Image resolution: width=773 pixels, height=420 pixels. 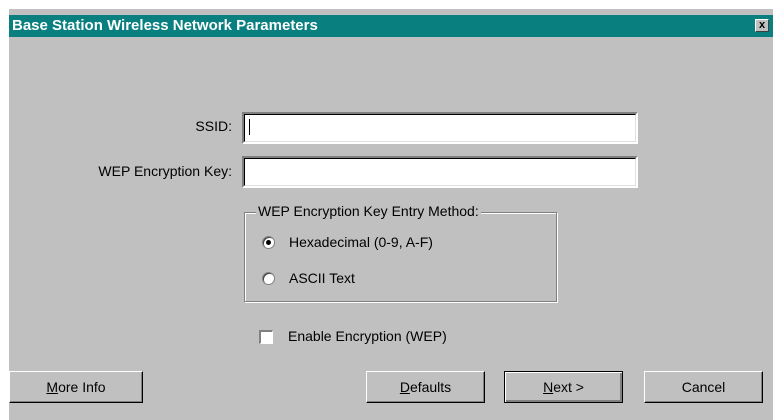 I want to click on wep-key-input-bevel, so click(x=440, y=172).